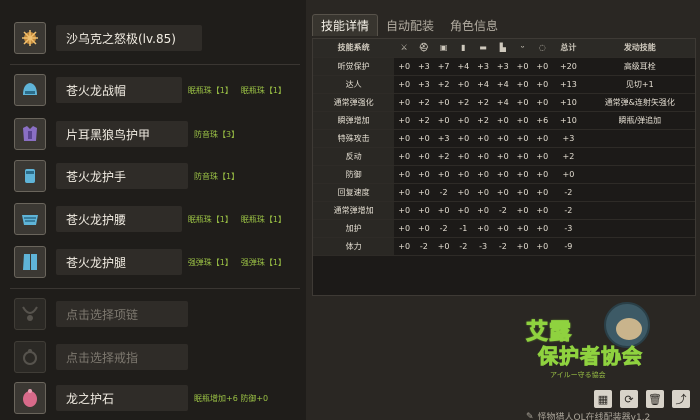 The image size is (700, 420). What do you see at coordinates (568, 84) in the screenshot?
I see `skill-total: +13` at bounding box center [568, 84].